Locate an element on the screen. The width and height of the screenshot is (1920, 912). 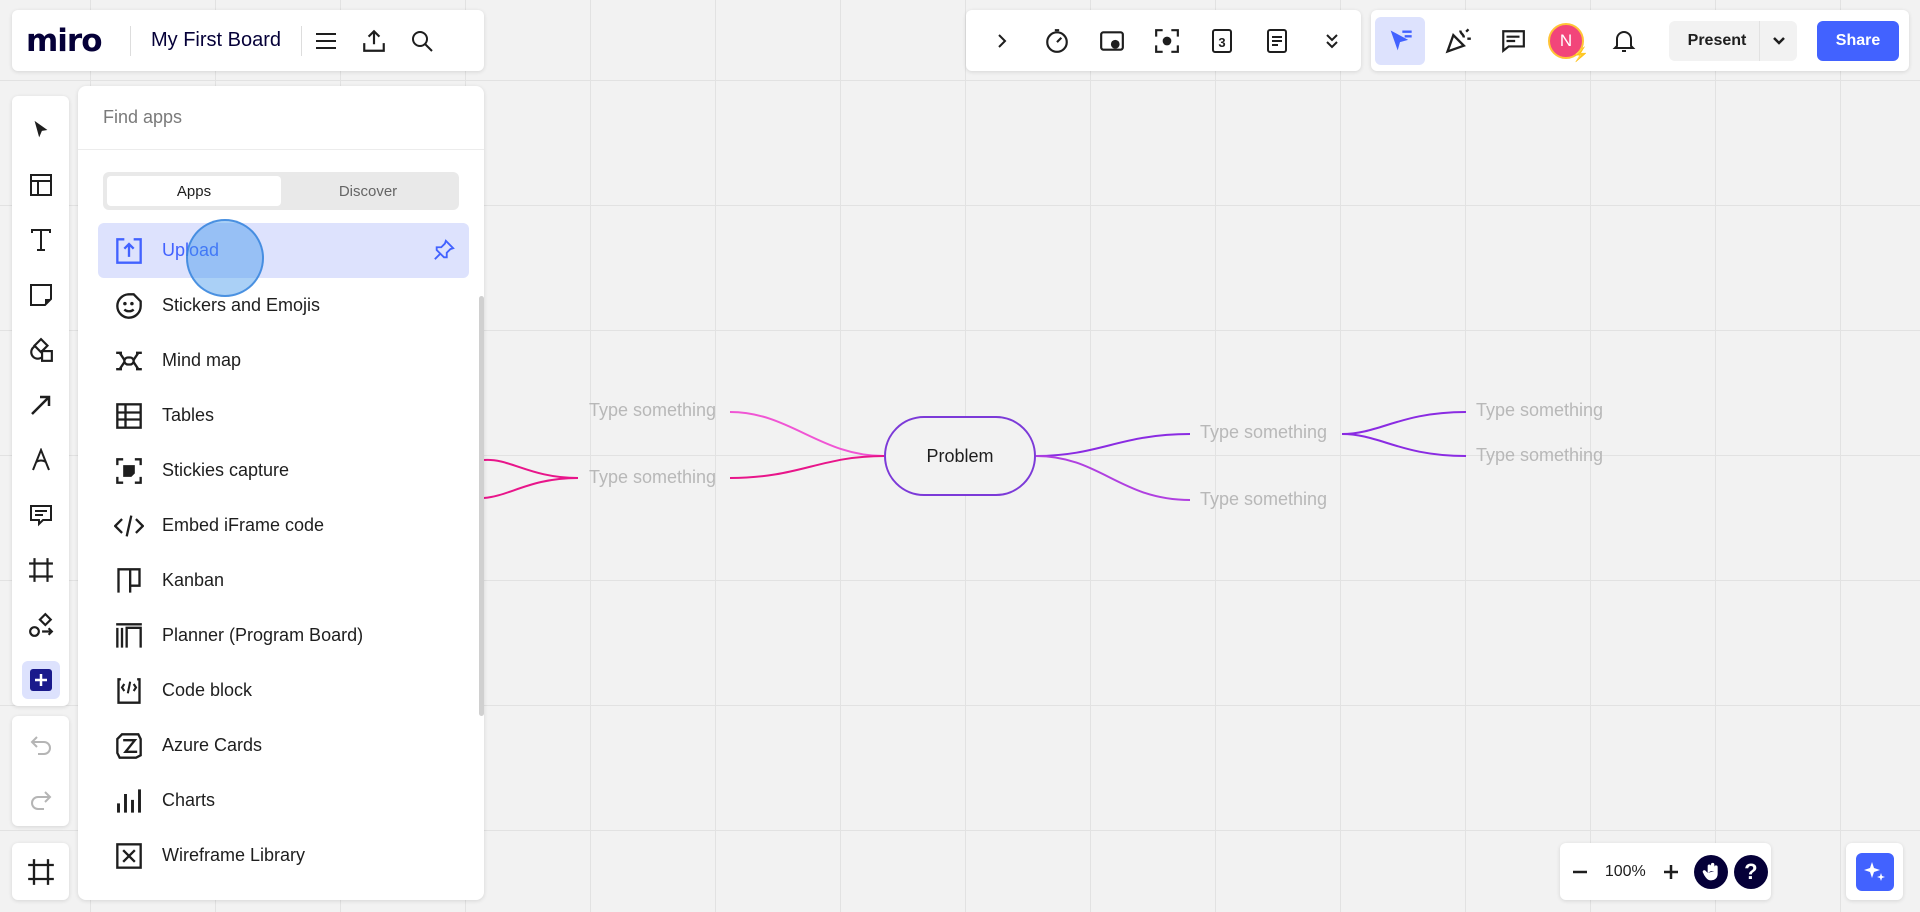
sticky-note-tool is located at coordinates (40, 294).